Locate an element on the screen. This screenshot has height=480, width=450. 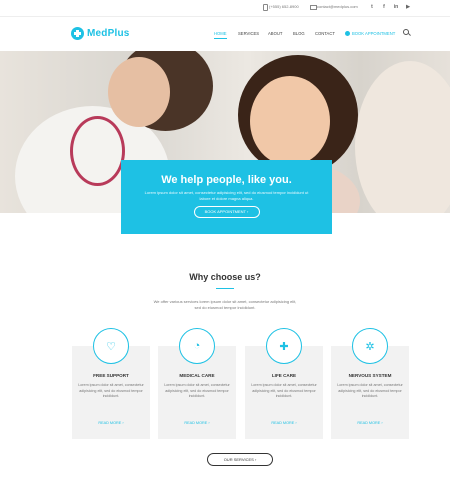
card-icon-circle: ✚ is located at coordinates (284, 346).